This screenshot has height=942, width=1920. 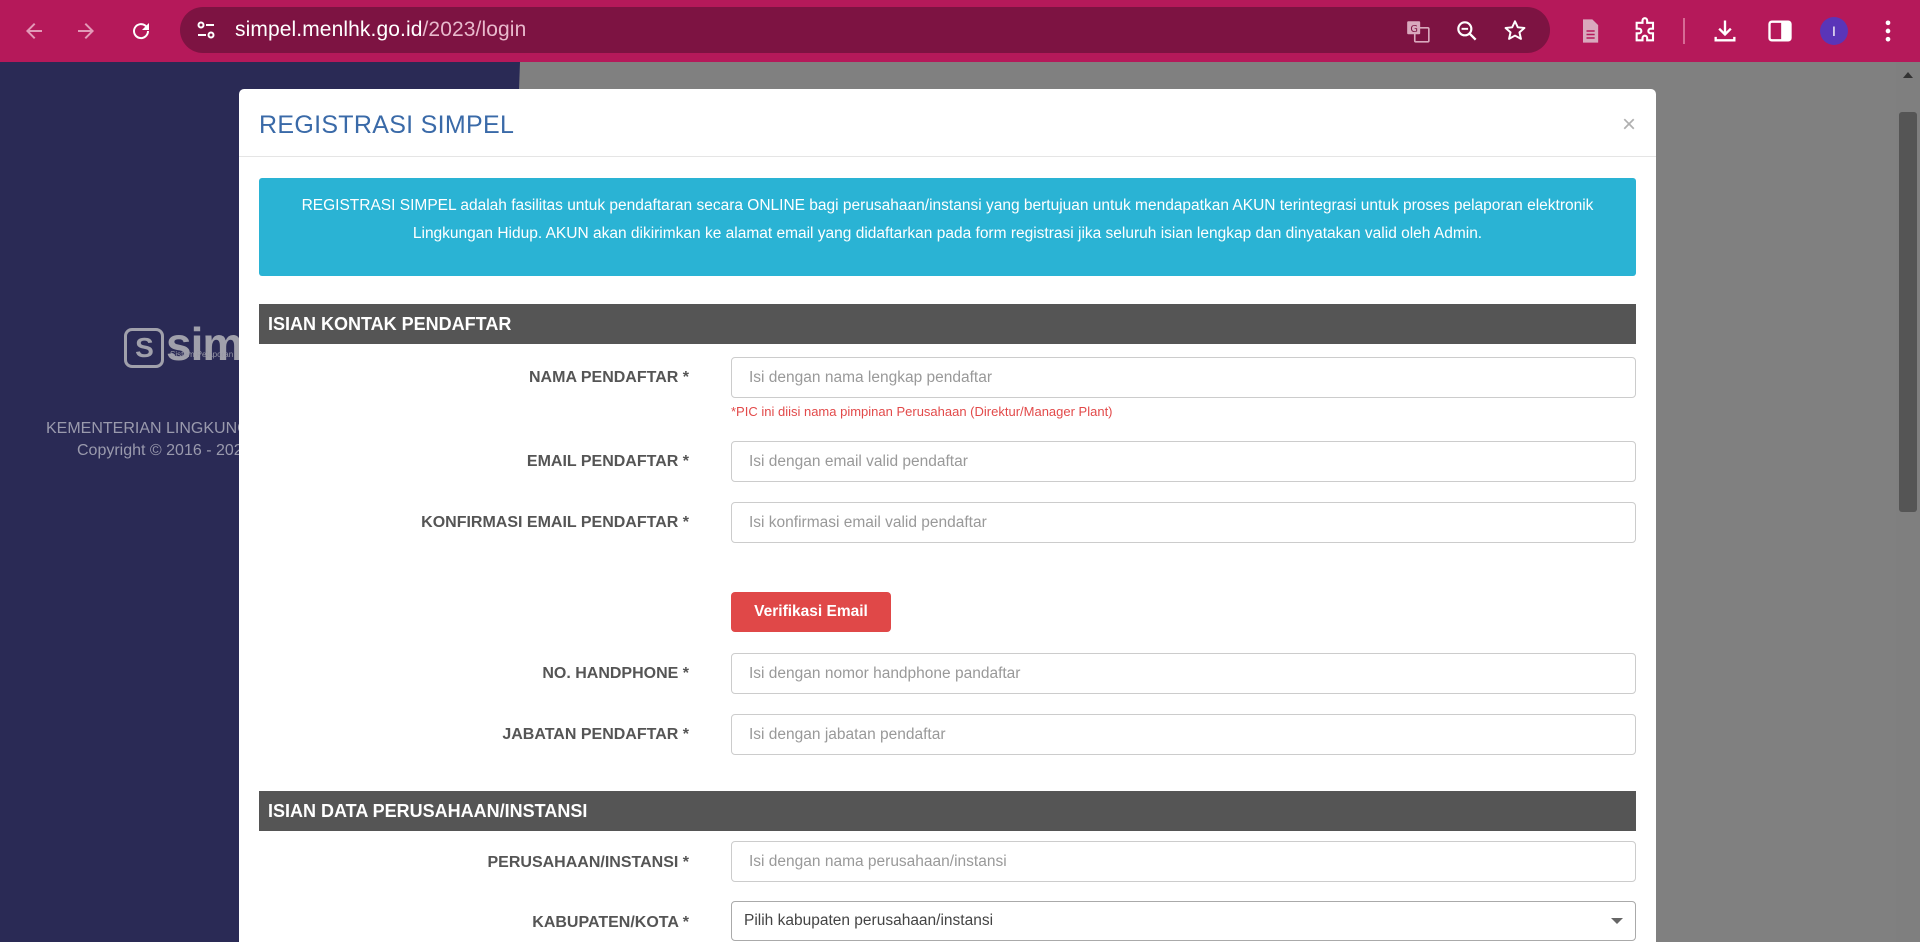 What do you see at coordinates (1467, 31) in the screenshot?
I see `zoom-icon` at bounding box center [1467, 31].